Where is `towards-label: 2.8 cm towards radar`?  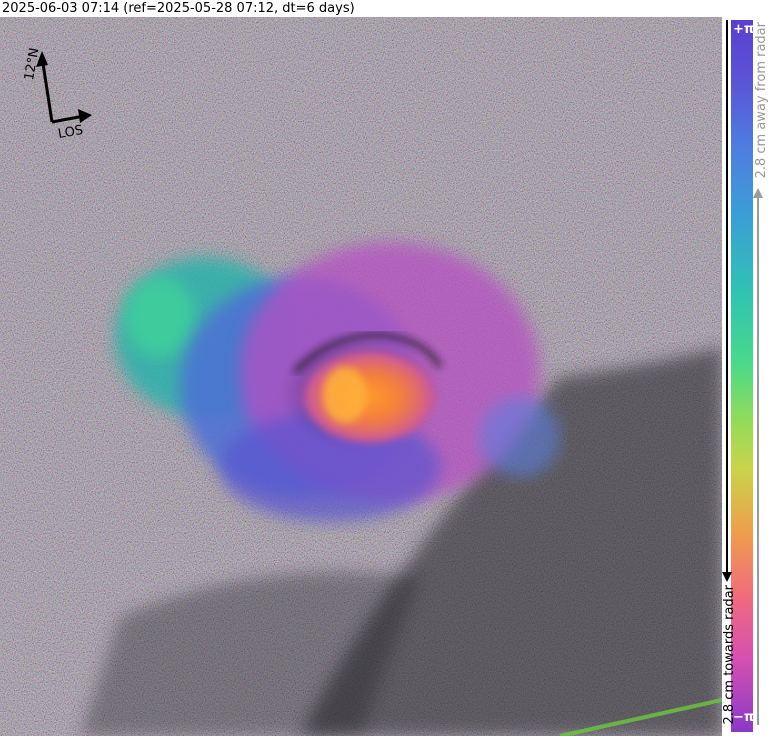
towards-label: 2.8 cm towards radar is located at coordinates (729, 655).